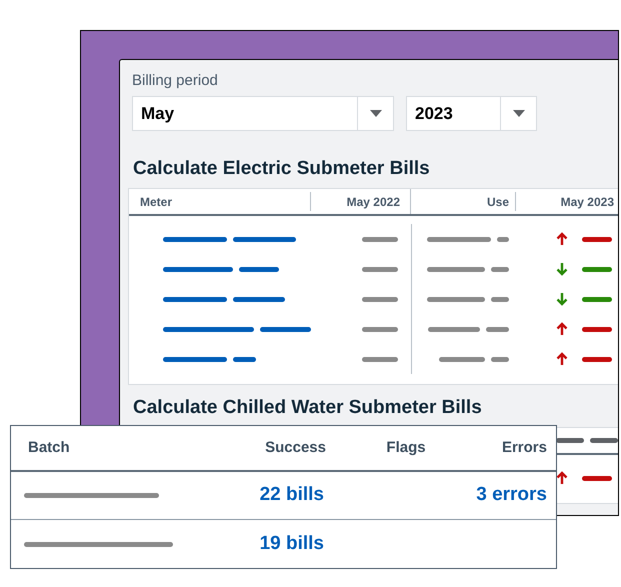 The image size is (621, 587). Describe the element at coordinates (497, 202) in the screenshot. I see `column-header: Use` at that location.